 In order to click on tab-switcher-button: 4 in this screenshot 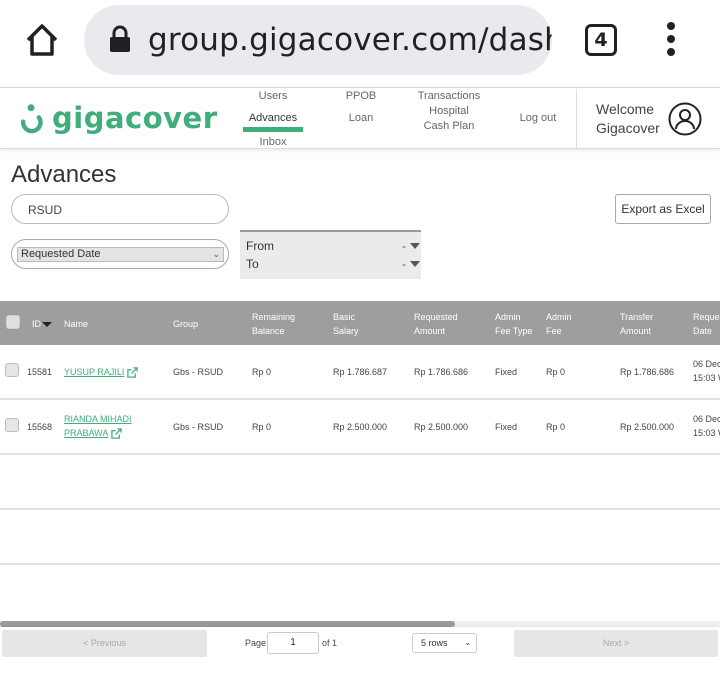, I will do `click(601, 40)`.